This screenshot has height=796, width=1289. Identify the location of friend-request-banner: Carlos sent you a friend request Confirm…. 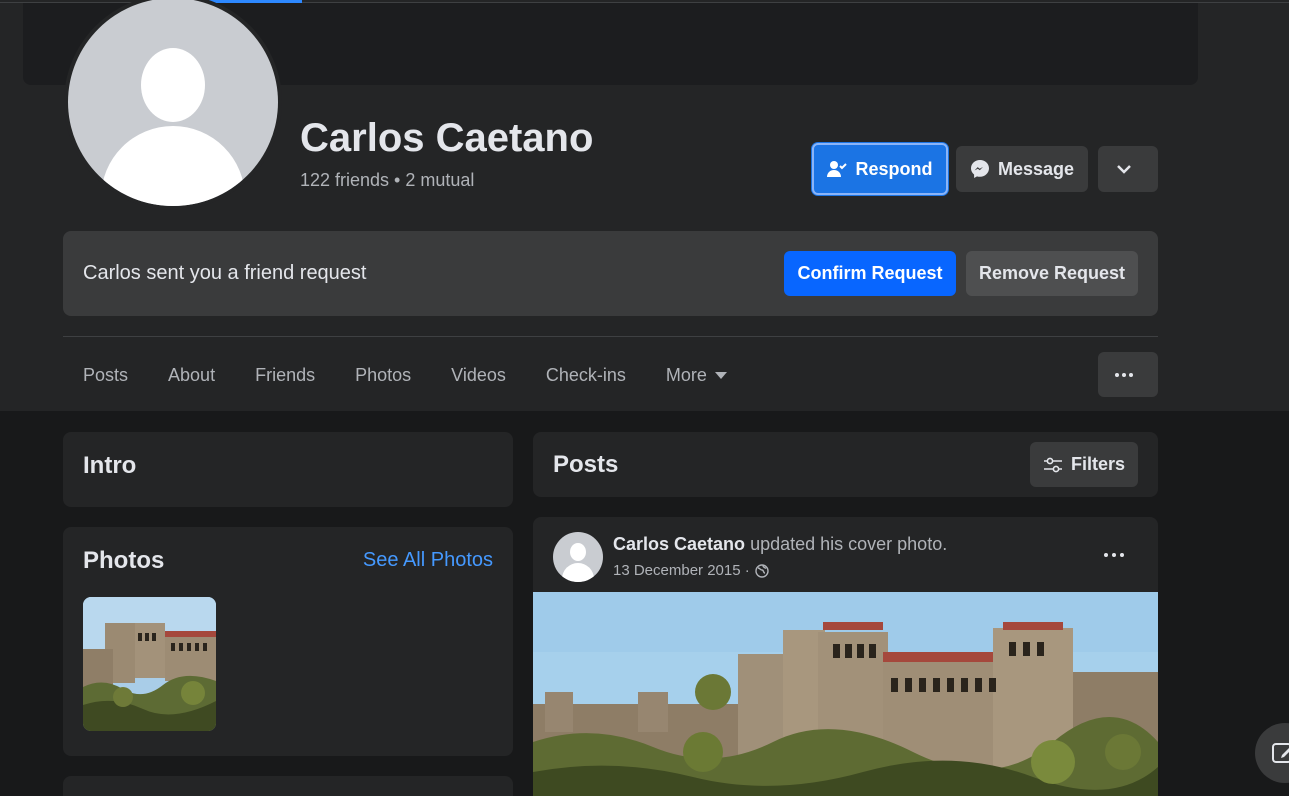
(610, 273).